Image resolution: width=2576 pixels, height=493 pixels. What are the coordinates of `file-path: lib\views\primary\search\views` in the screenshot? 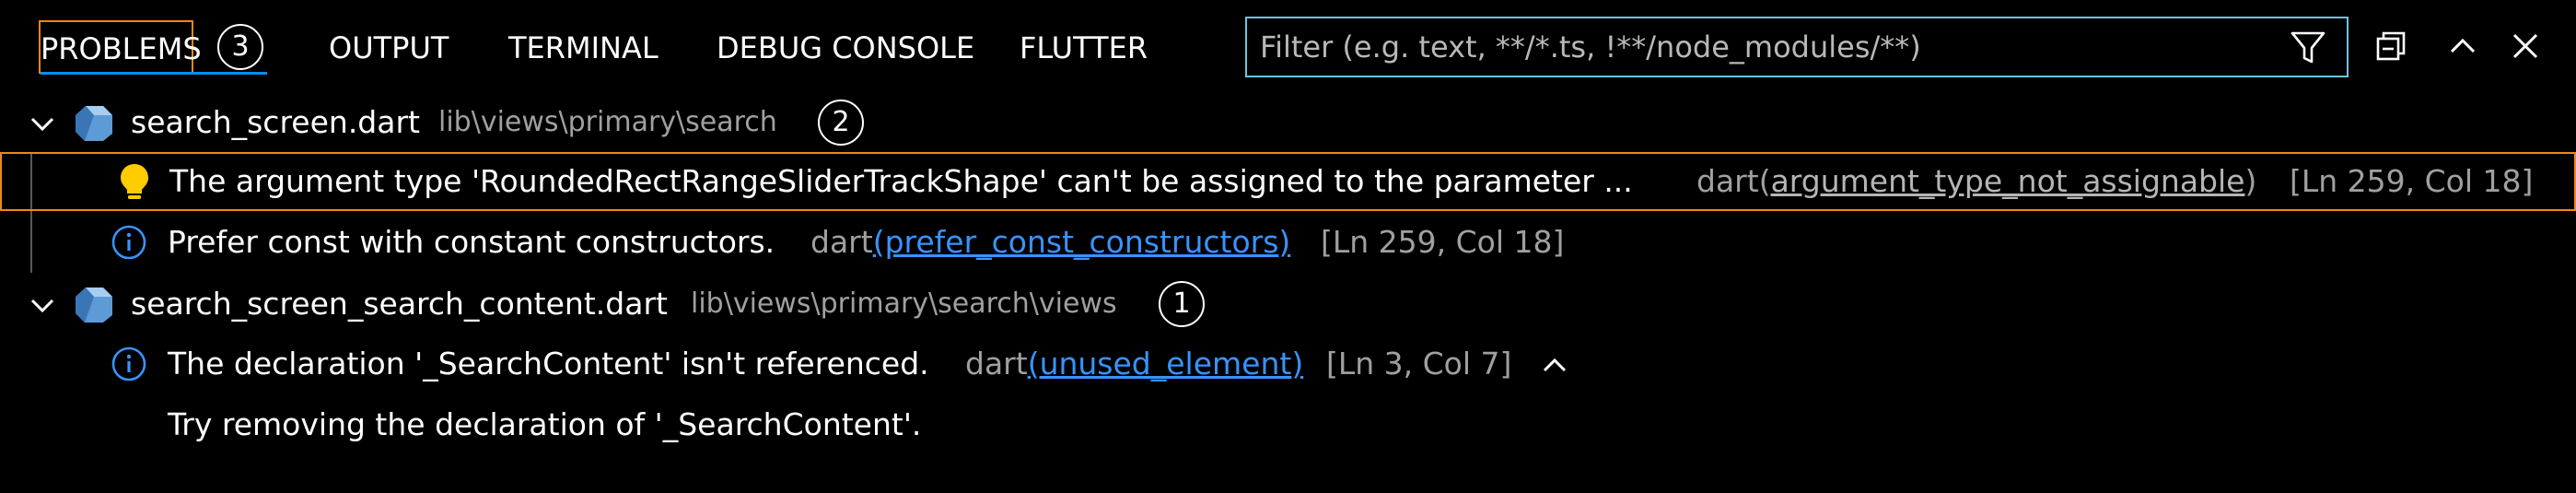 It's located at (904, 304).